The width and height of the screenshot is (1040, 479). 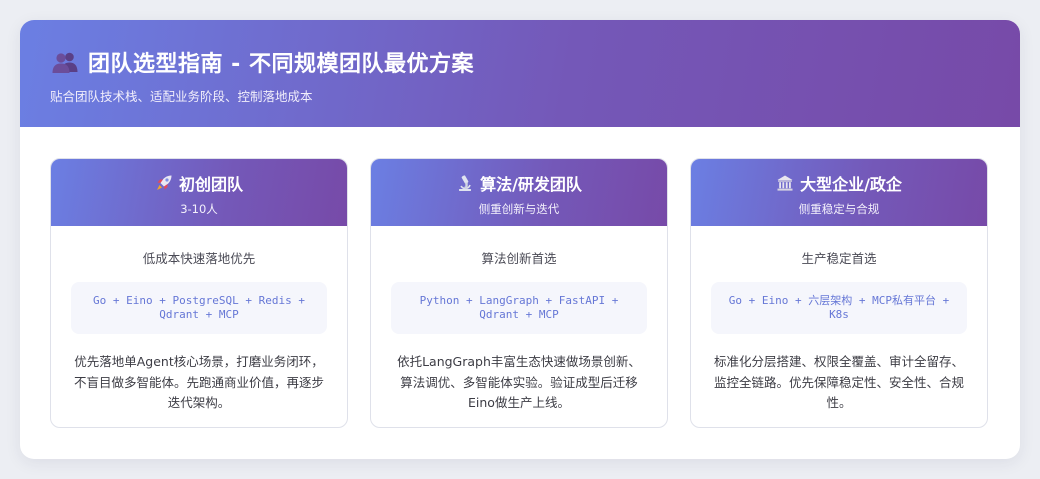 What do you see at coordinates (785, 183) in the screenshot?
I see `classical-building-icon` at bounding box center [785, 183].